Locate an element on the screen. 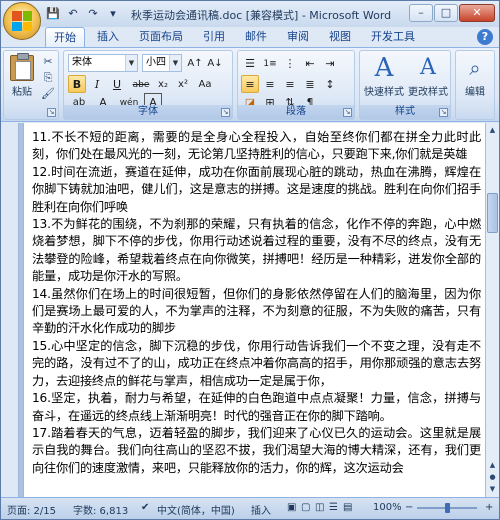  grow-font-button: A↑ is located at coordinates (195, 63).